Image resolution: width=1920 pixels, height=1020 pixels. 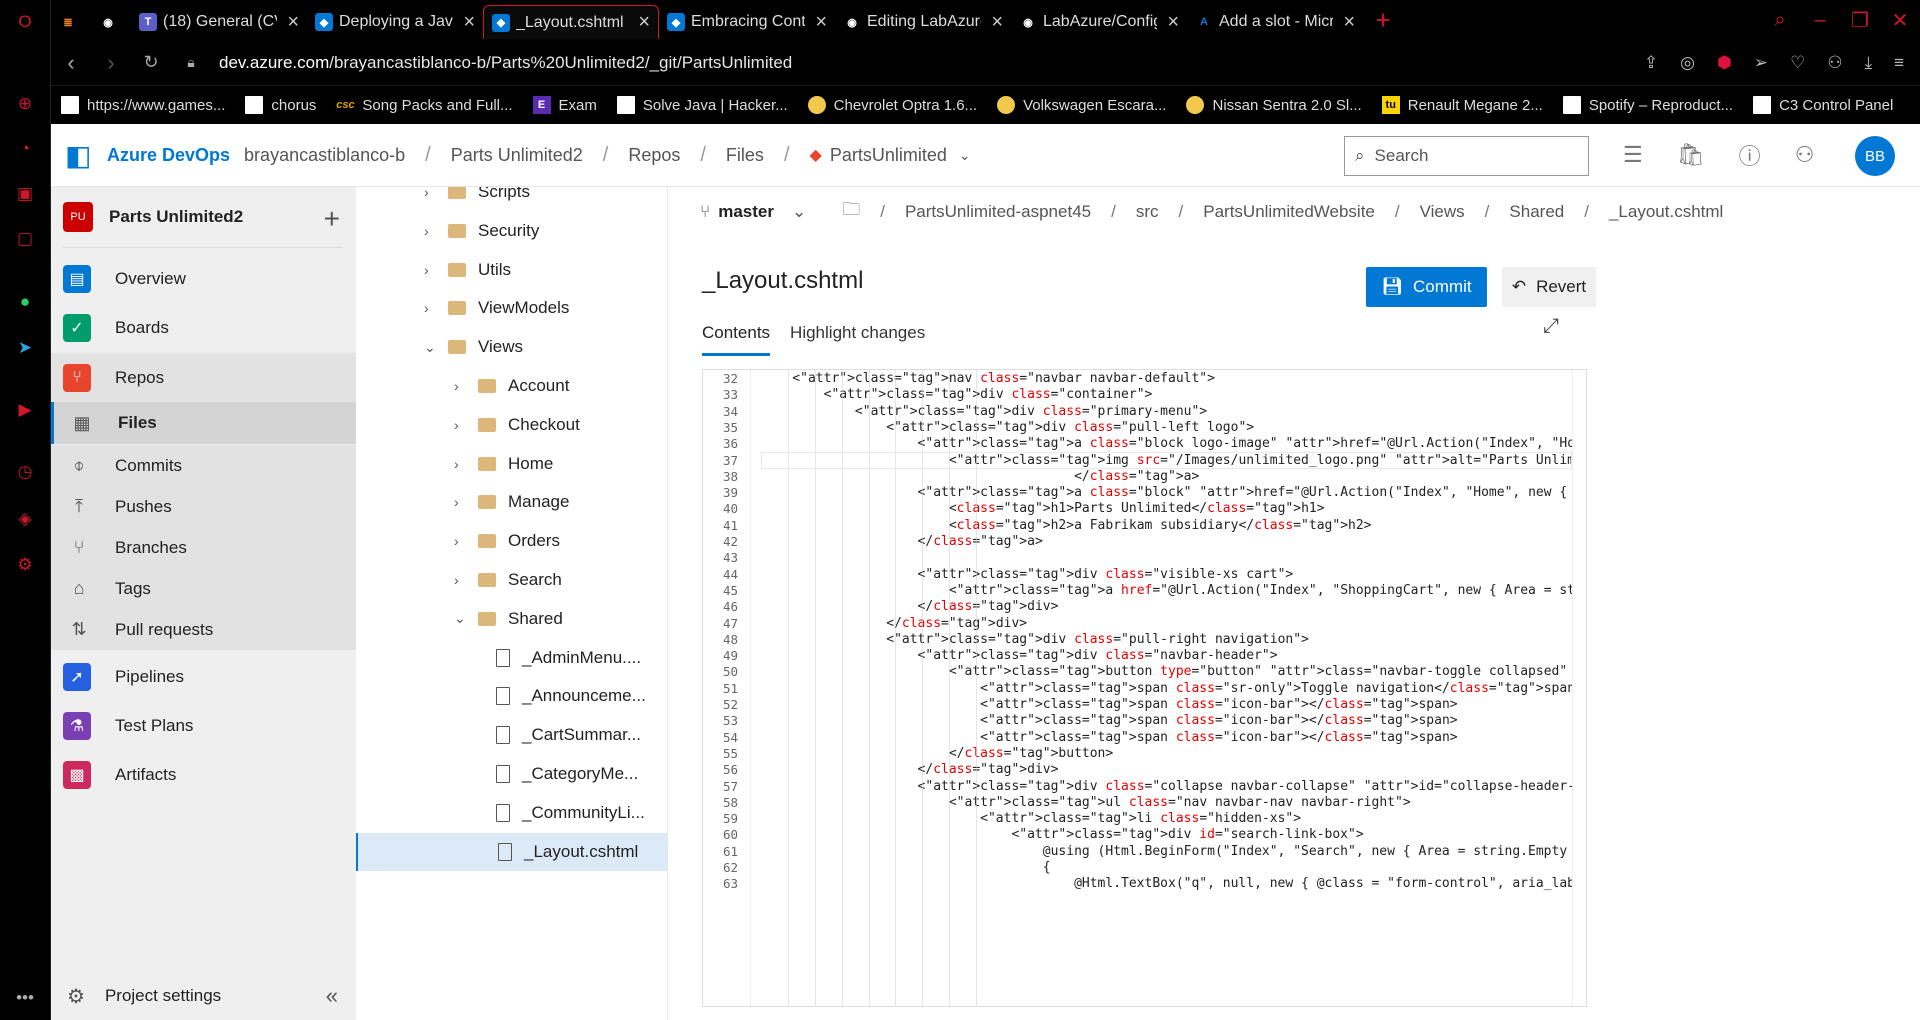 I want to click on history-icon: ◷, so click(x=25, y=472).